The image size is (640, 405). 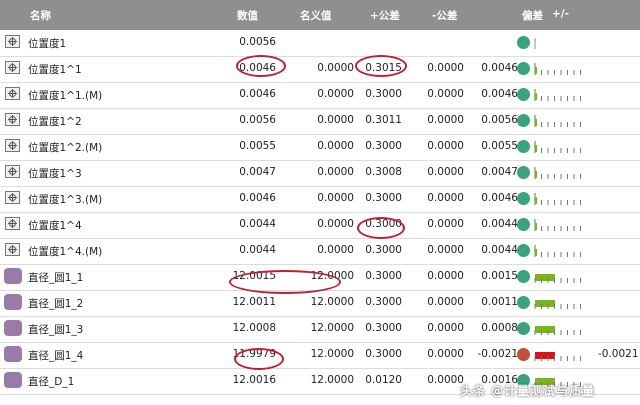 What do you see at coordinates (55, 122) in the screenshot?
I see `cell-name: 位置度1^2` at bounding box center [55, 122].